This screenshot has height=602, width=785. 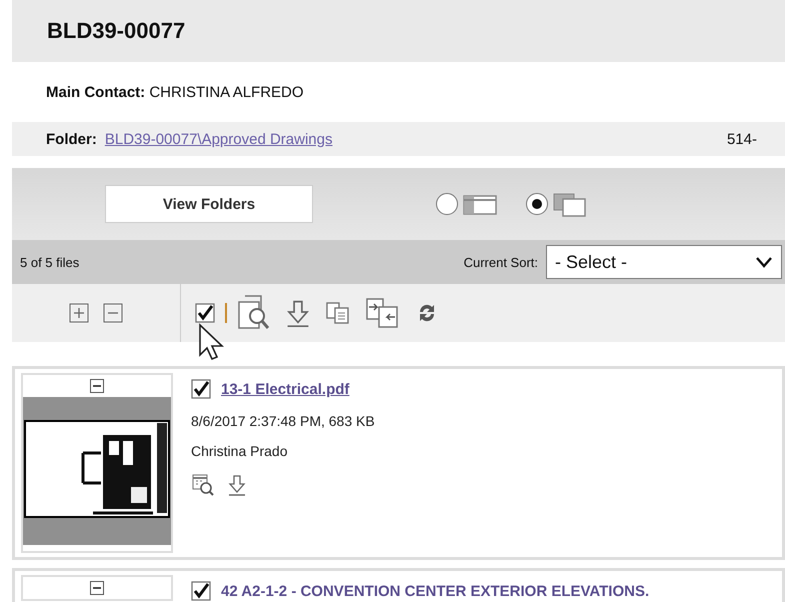 I want to click on folder-link: BLD39-00077\Approved Drawings, so click(x=218, y=139).